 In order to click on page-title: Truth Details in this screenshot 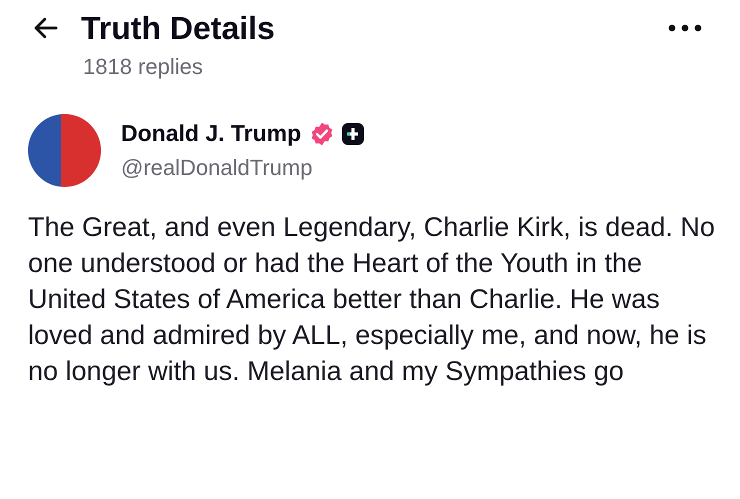, I will do `click(178, 28)`.